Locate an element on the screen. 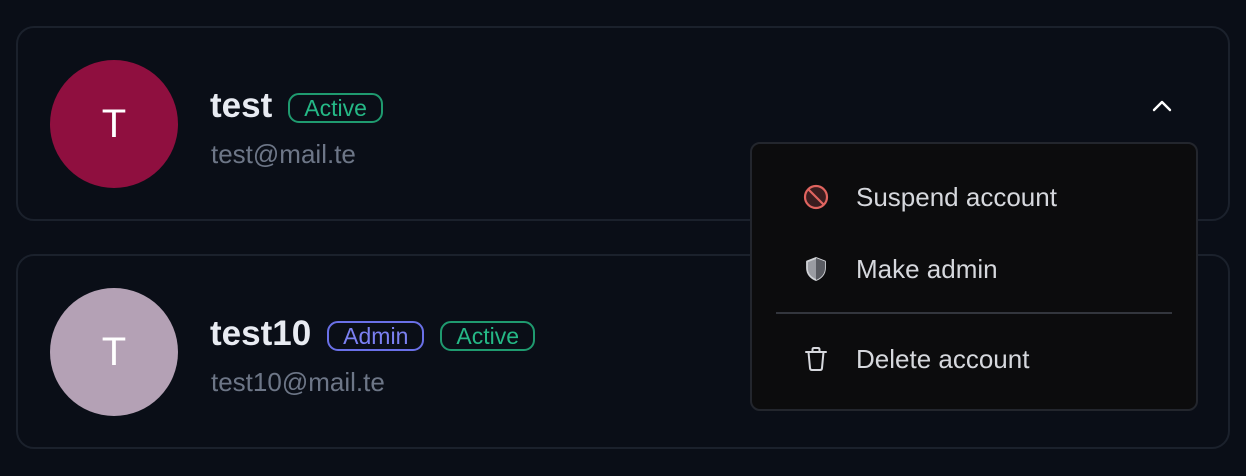 This screenshot has height=476, width=1246. menu-item-label: Suspend account is located at coordinates (956, 196).